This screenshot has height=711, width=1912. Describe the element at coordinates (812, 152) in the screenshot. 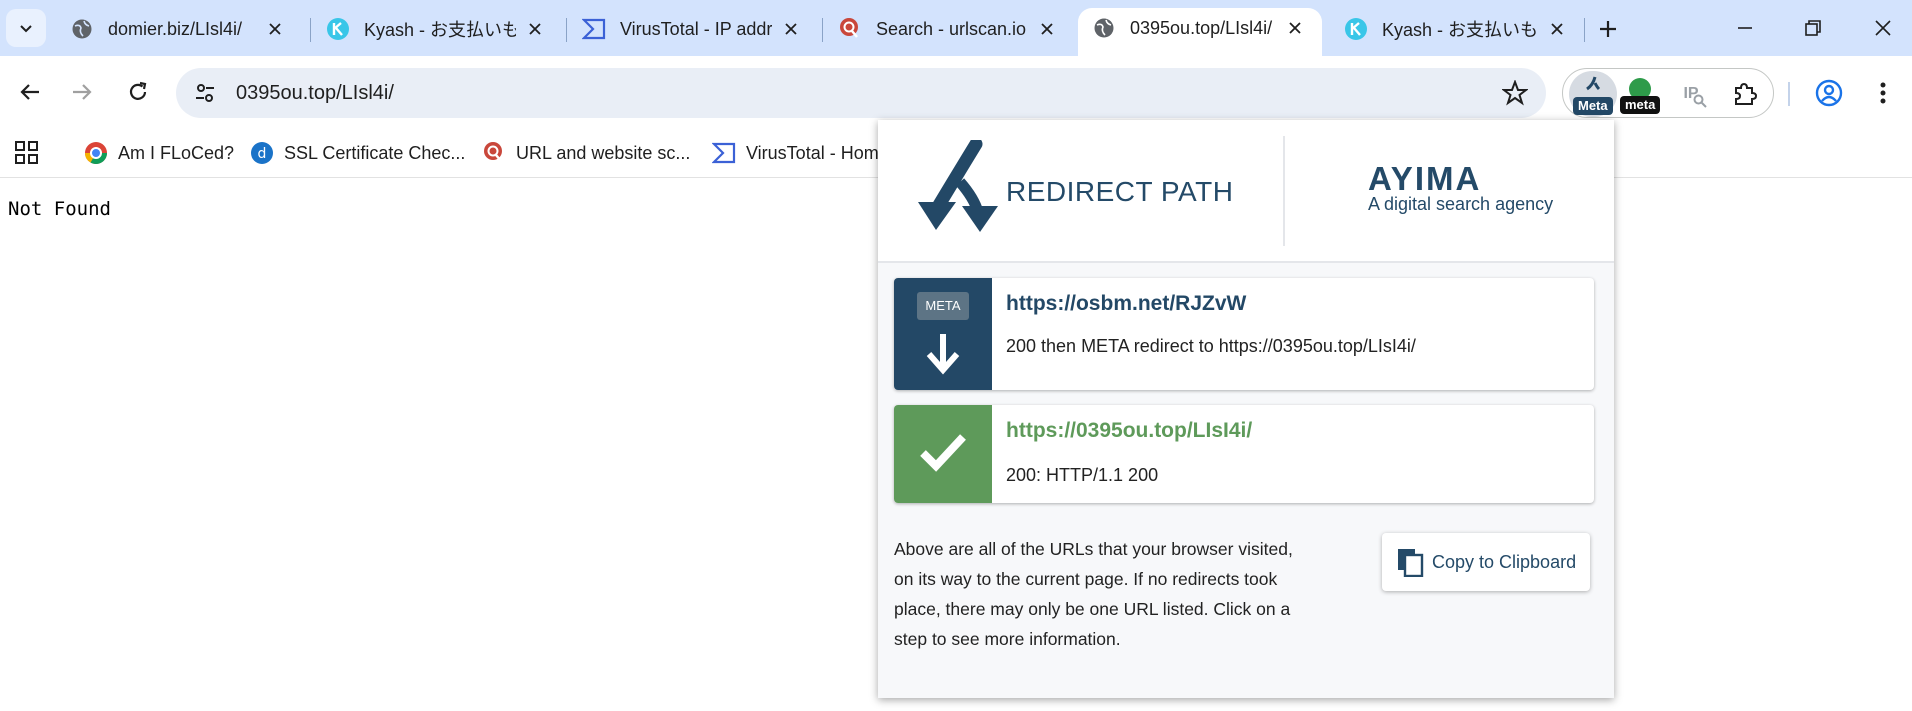

I see `bookmark-label: VirusTotal - Hom` at that location.